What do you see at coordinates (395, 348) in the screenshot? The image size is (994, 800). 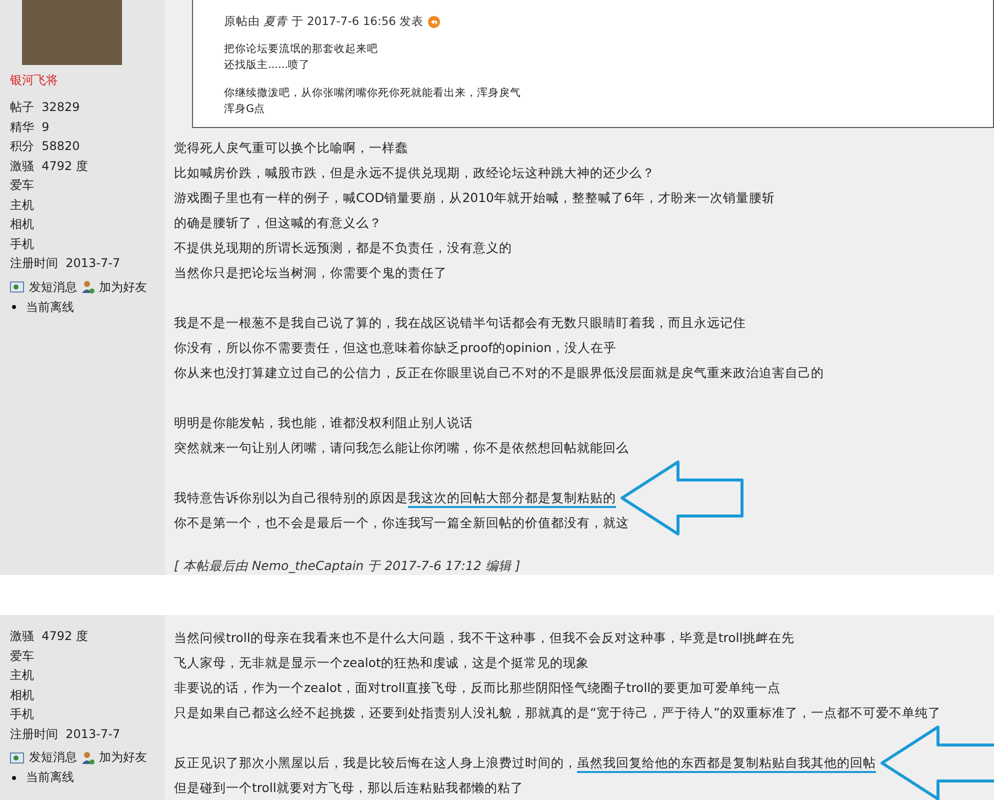 I see `post-text-line: 你没有，所以你不需要责任，但这也意味着你缺乏proof的opinion，没人在乎` at bounding box center [395, 348].